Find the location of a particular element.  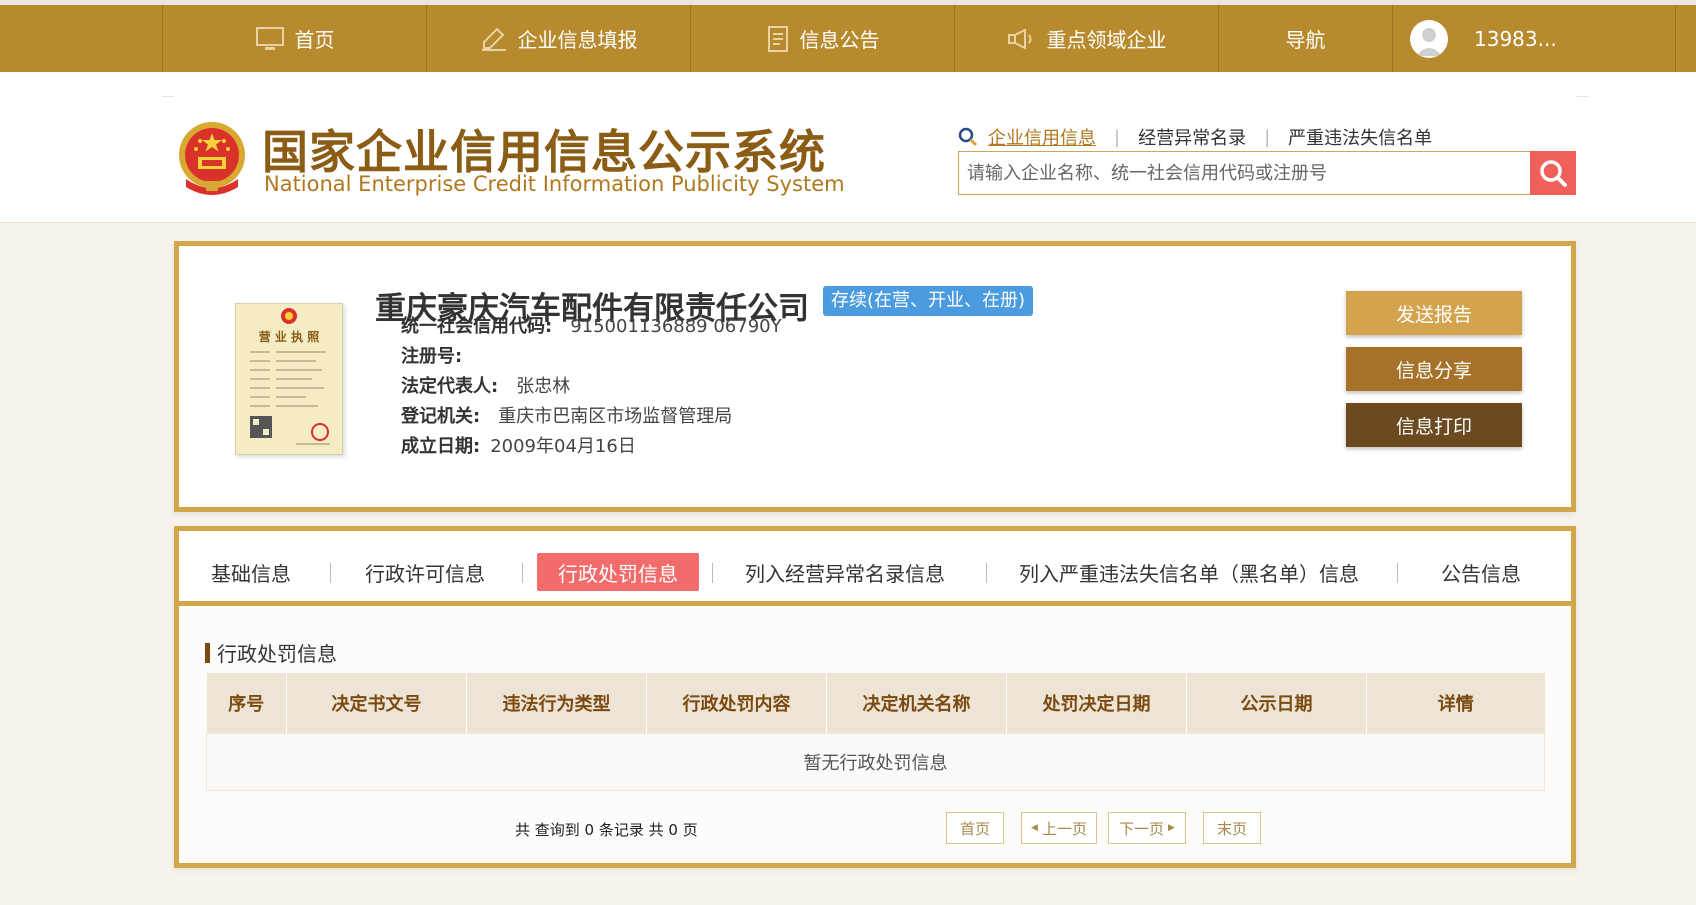

share-info-button: 信息分享 is located at coordinates (1434, 369).